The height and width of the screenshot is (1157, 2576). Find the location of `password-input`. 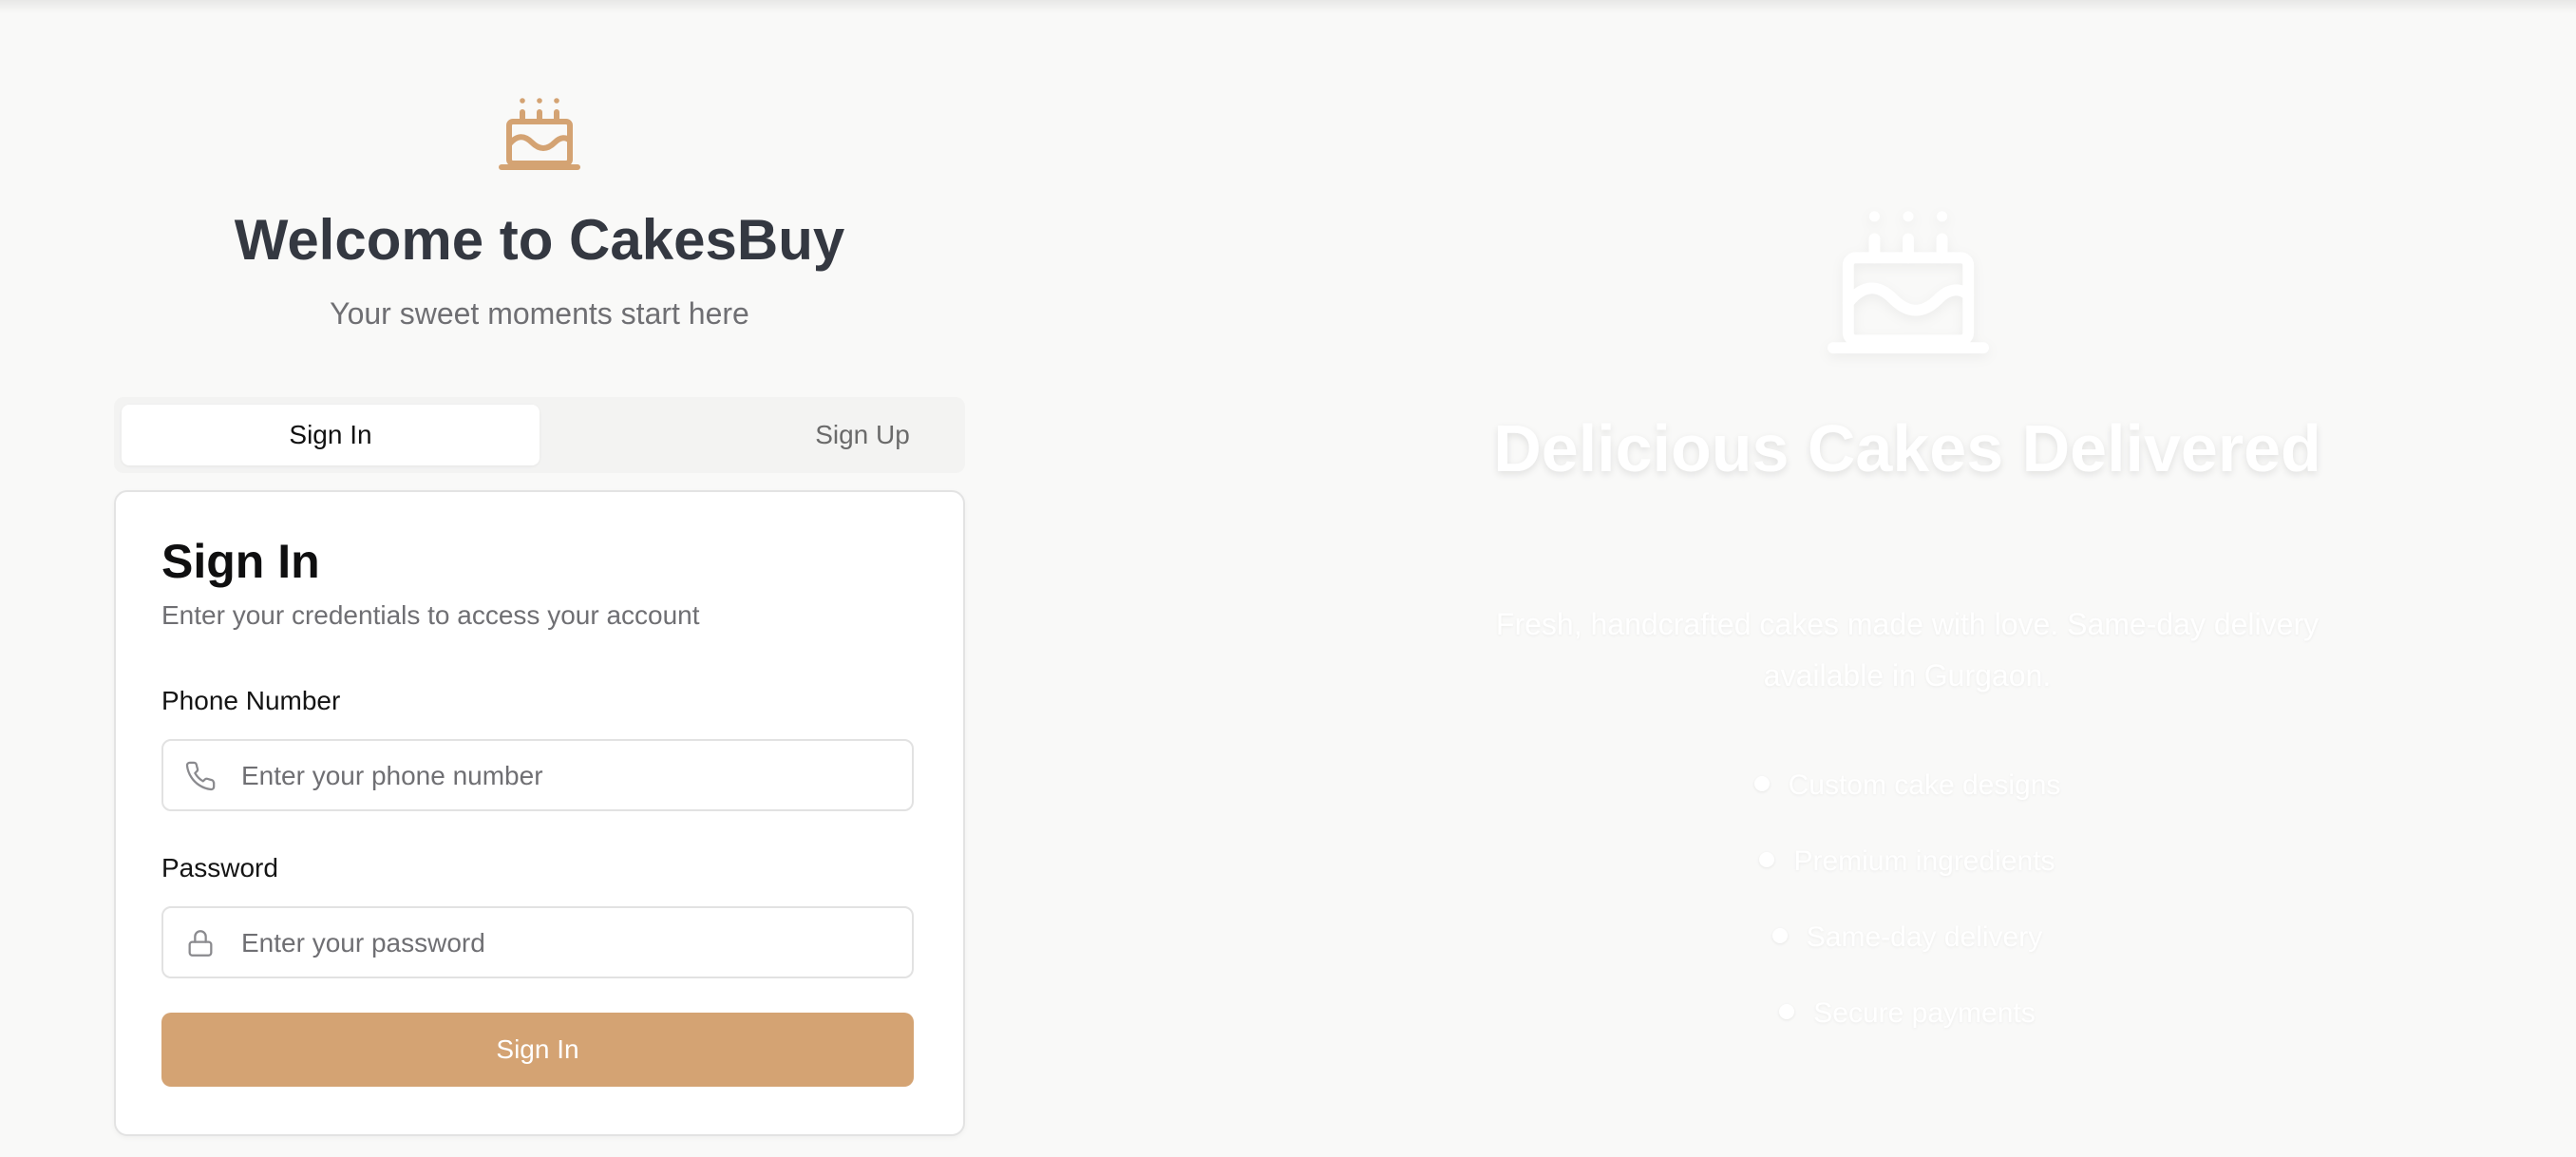

password-input is located at coordinates (569, 943).